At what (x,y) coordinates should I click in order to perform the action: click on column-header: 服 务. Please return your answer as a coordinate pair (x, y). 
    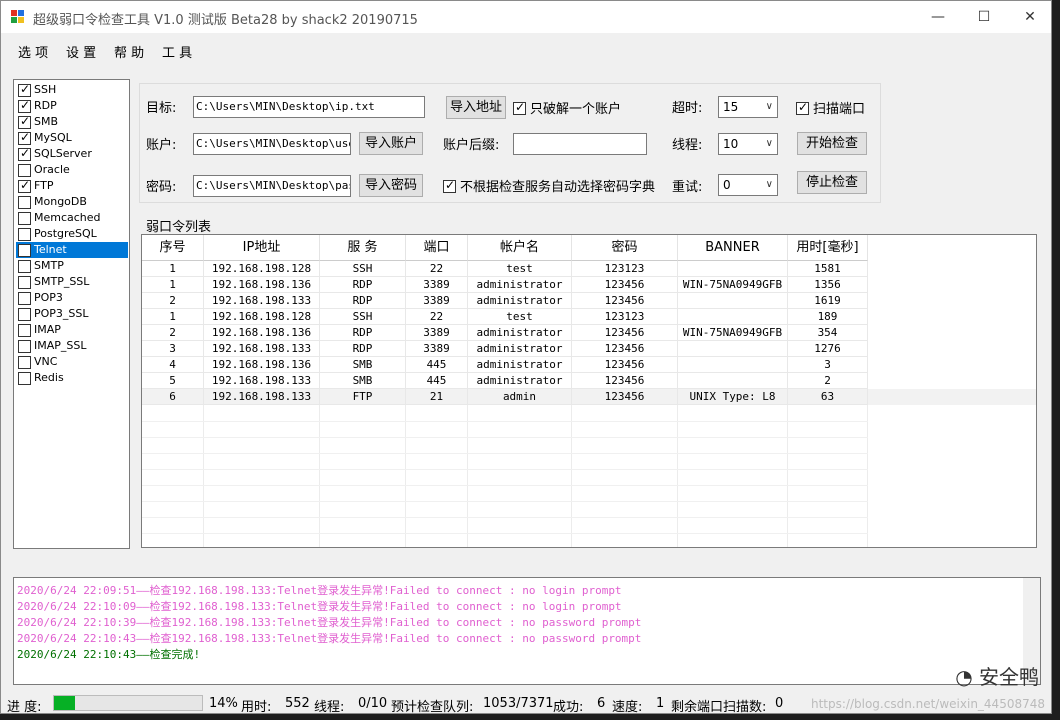
    Looking at the image, I should click on (363, 248).